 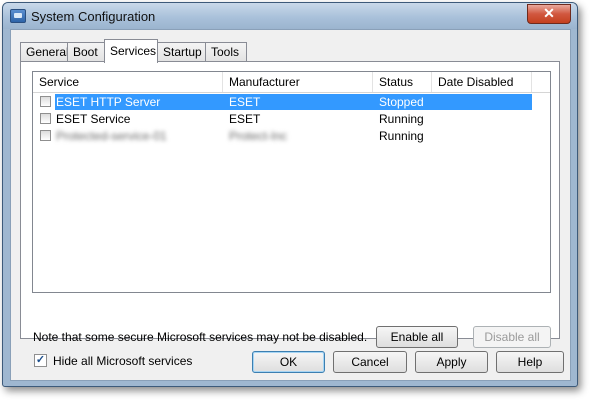 I want to click on hide-microsoft-checkbox: ✓, so click(x=40, y=360).